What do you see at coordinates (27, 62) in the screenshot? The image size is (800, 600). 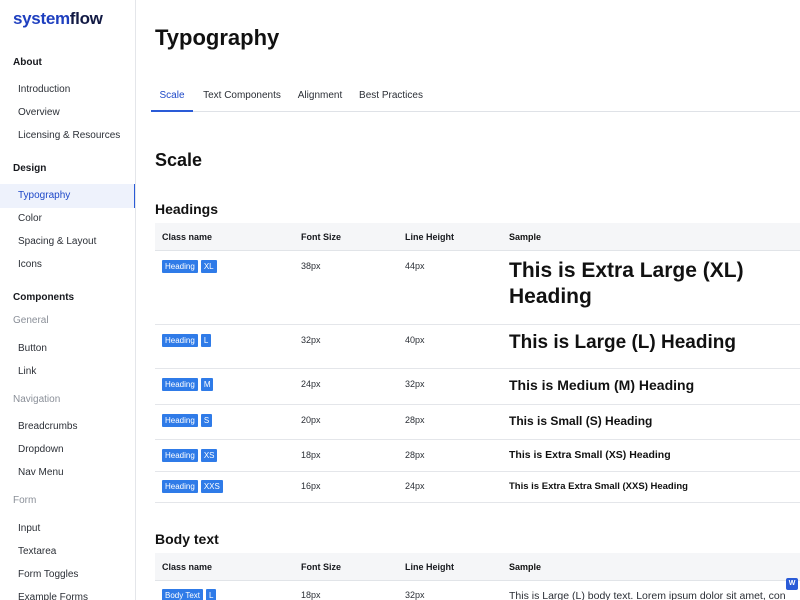 I see `sidebar-section-about: About` at bounding box center [27, 62].